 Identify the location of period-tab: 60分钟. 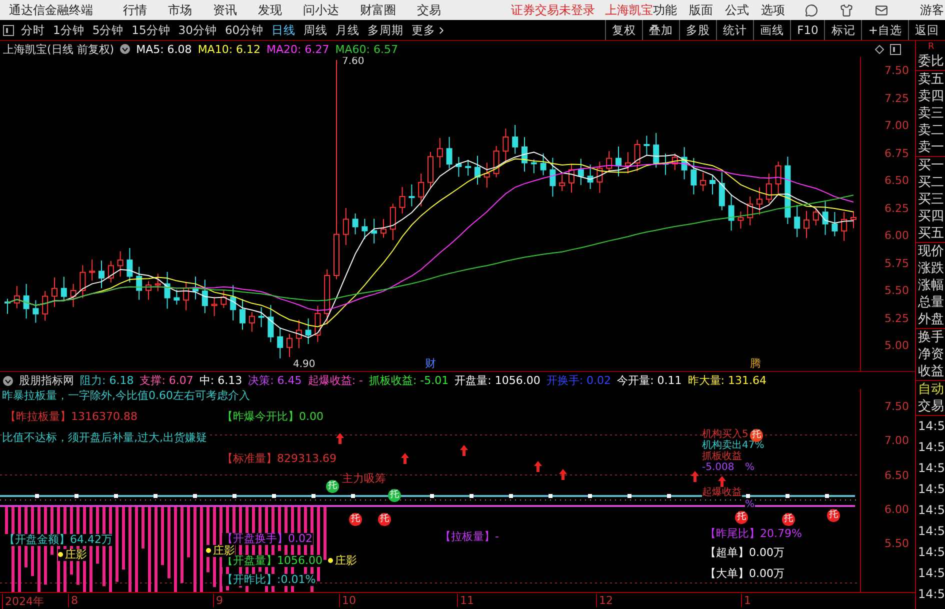
(244, 30).